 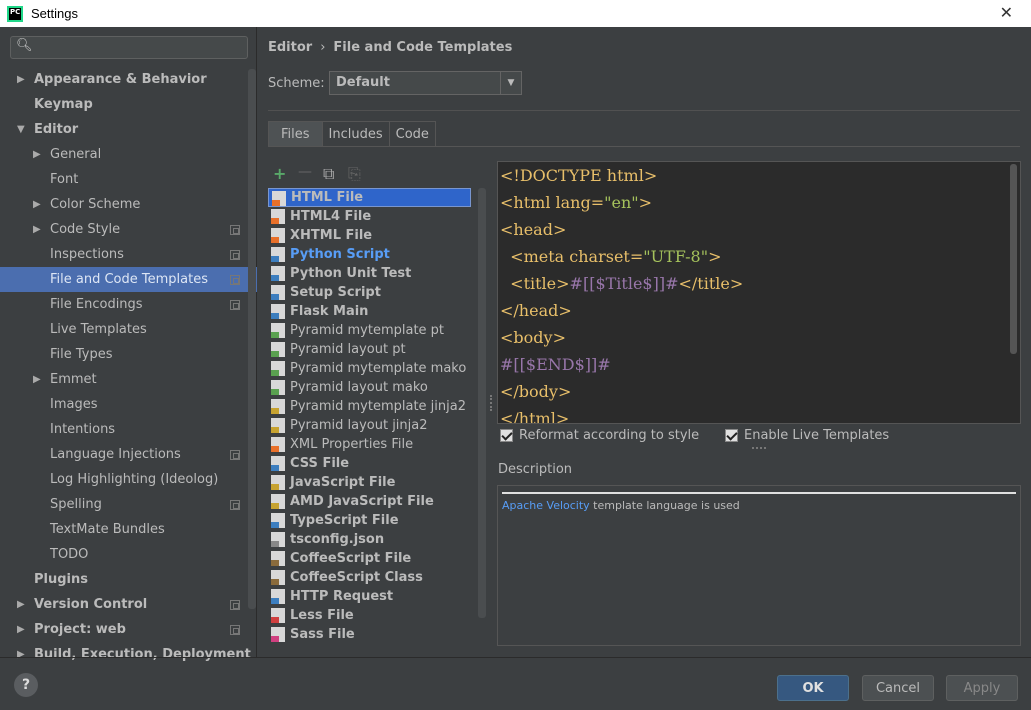 I want to click on sidebar-item-14: Intentions, so click(x=128, y=429).